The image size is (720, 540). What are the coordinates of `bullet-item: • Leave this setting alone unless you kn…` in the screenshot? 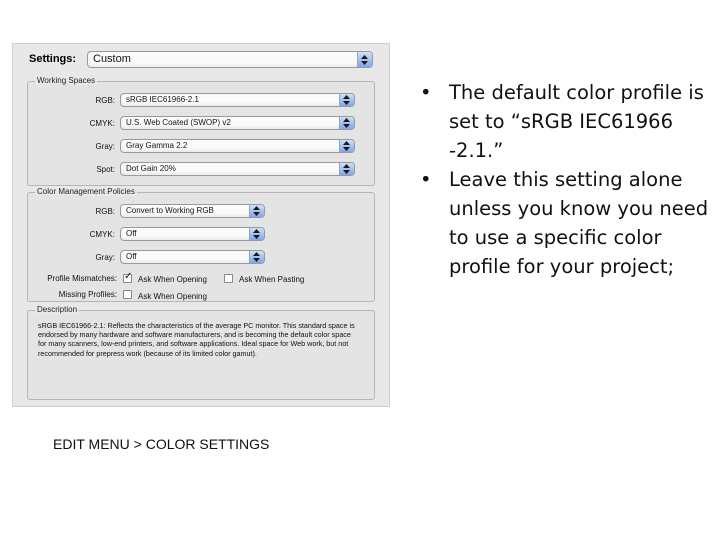 It's located at (565, 223).